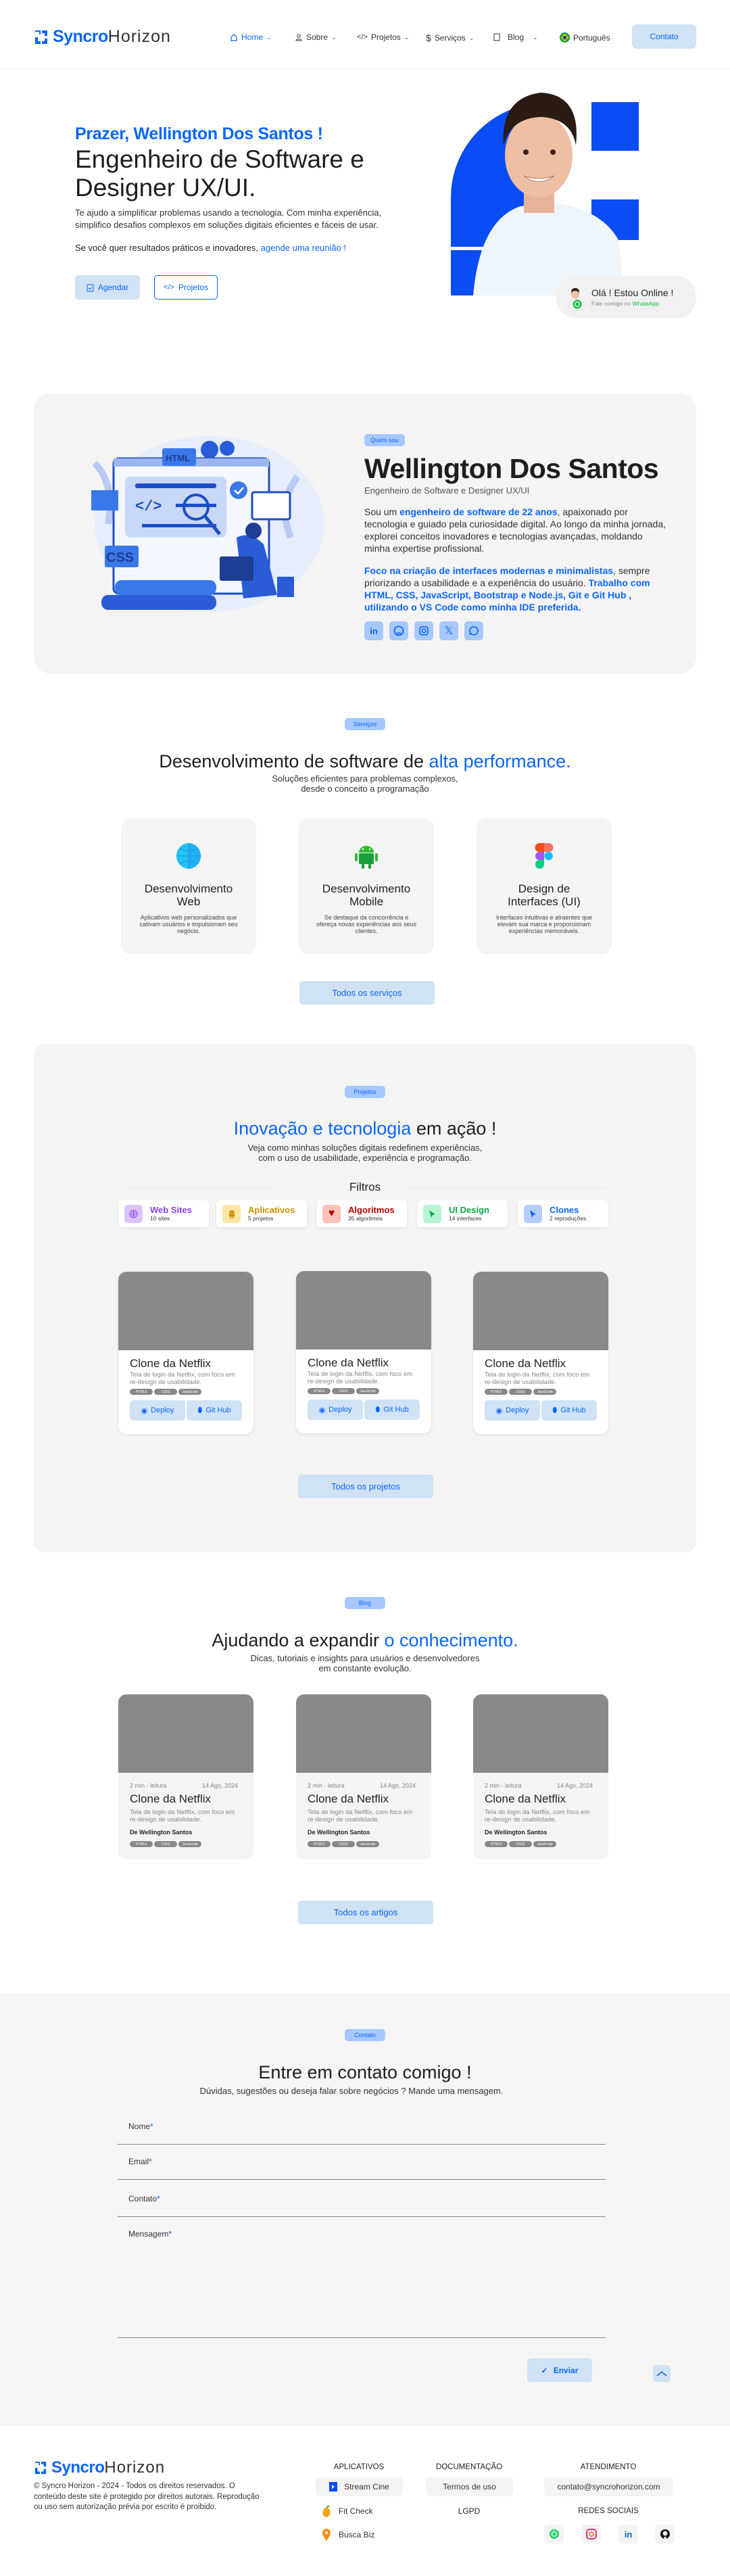 This screenshot has width=730, height=2576. Describe the element at coordinates (365, 1912) in the screenshot. I see `all-articles-button: Todos os artigos` at that location.